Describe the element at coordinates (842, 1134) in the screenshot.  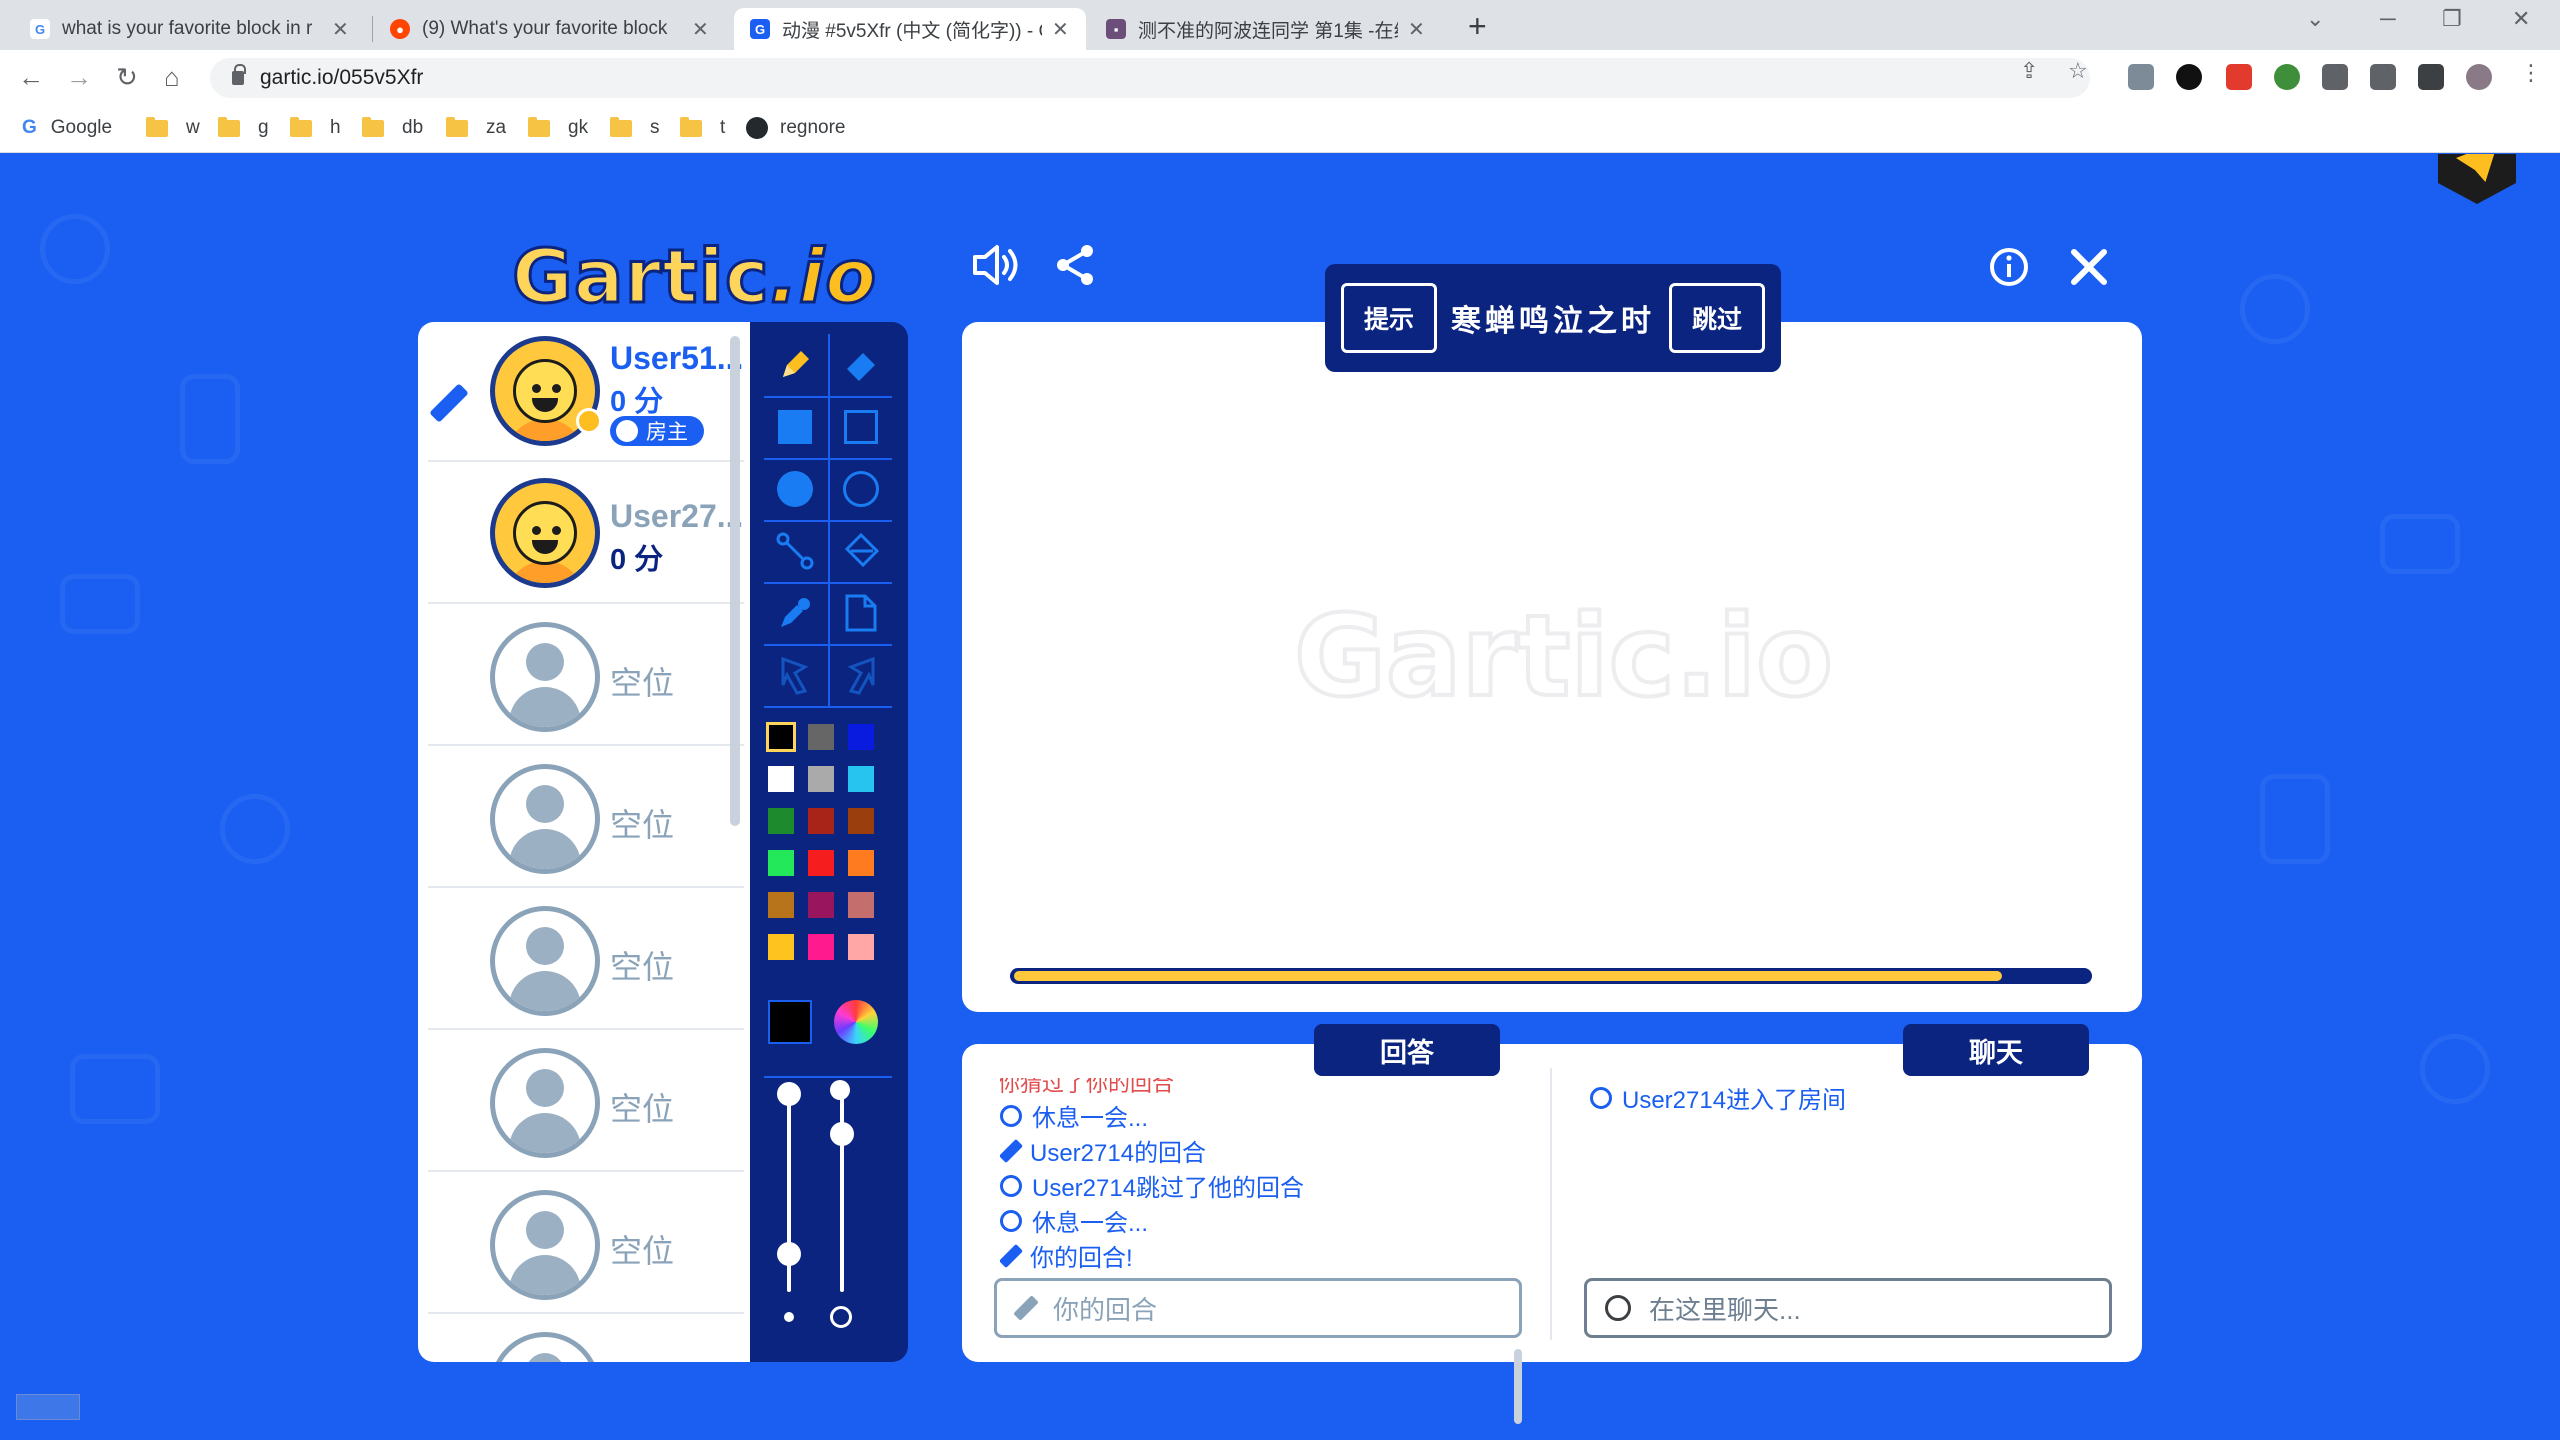
I see `opacity-knob` at that location.